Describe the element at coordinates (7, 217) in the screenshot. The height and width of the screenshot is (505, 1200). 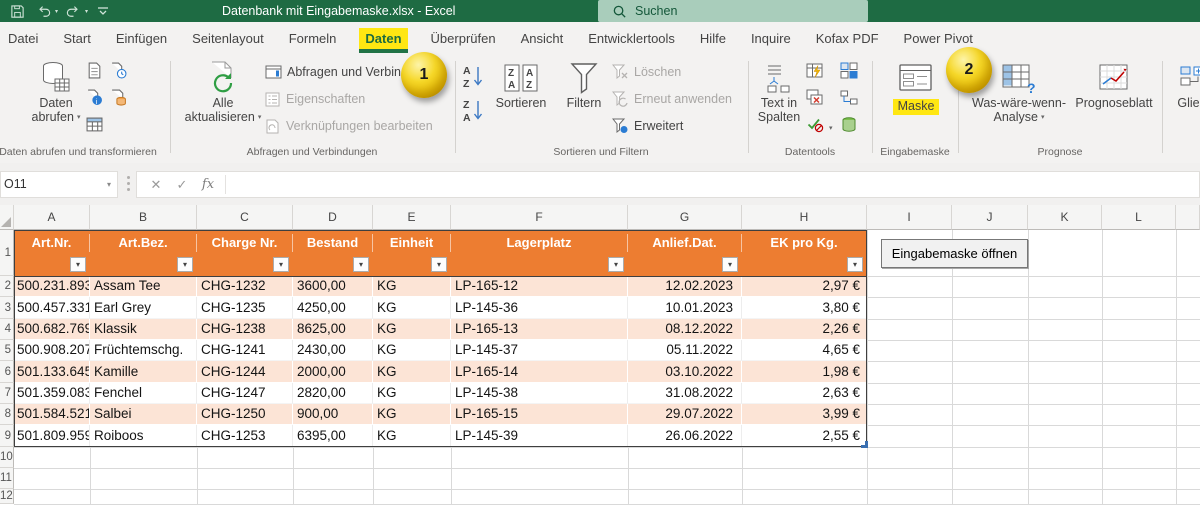
I see `select-all-corner` at that location.